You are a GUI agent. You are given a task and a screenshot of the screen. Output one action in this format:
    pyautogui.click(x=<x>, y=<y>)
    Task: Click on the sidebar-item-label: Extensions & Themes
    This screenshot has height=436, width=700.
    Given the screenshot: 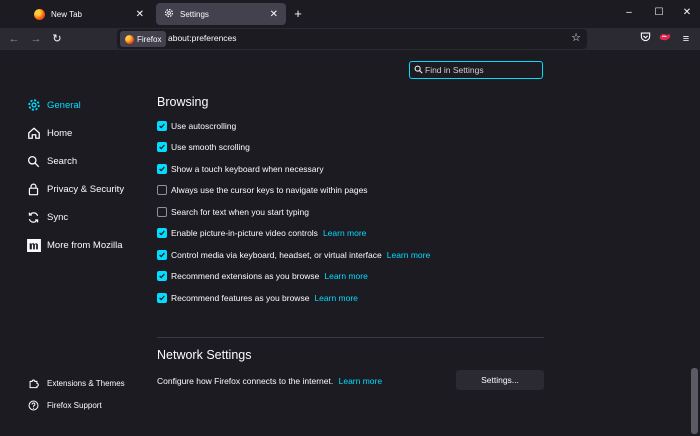 What is the action you would take?
    pyautogui.click(x=86, y=383)
    